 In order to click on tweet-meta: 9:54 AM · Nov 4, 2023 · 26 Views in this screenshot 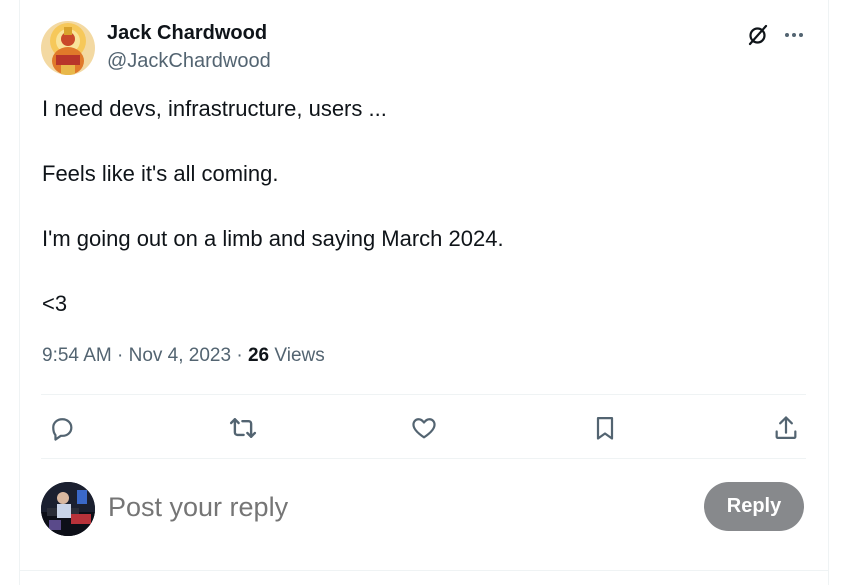, I will do `click(183, 356)`.